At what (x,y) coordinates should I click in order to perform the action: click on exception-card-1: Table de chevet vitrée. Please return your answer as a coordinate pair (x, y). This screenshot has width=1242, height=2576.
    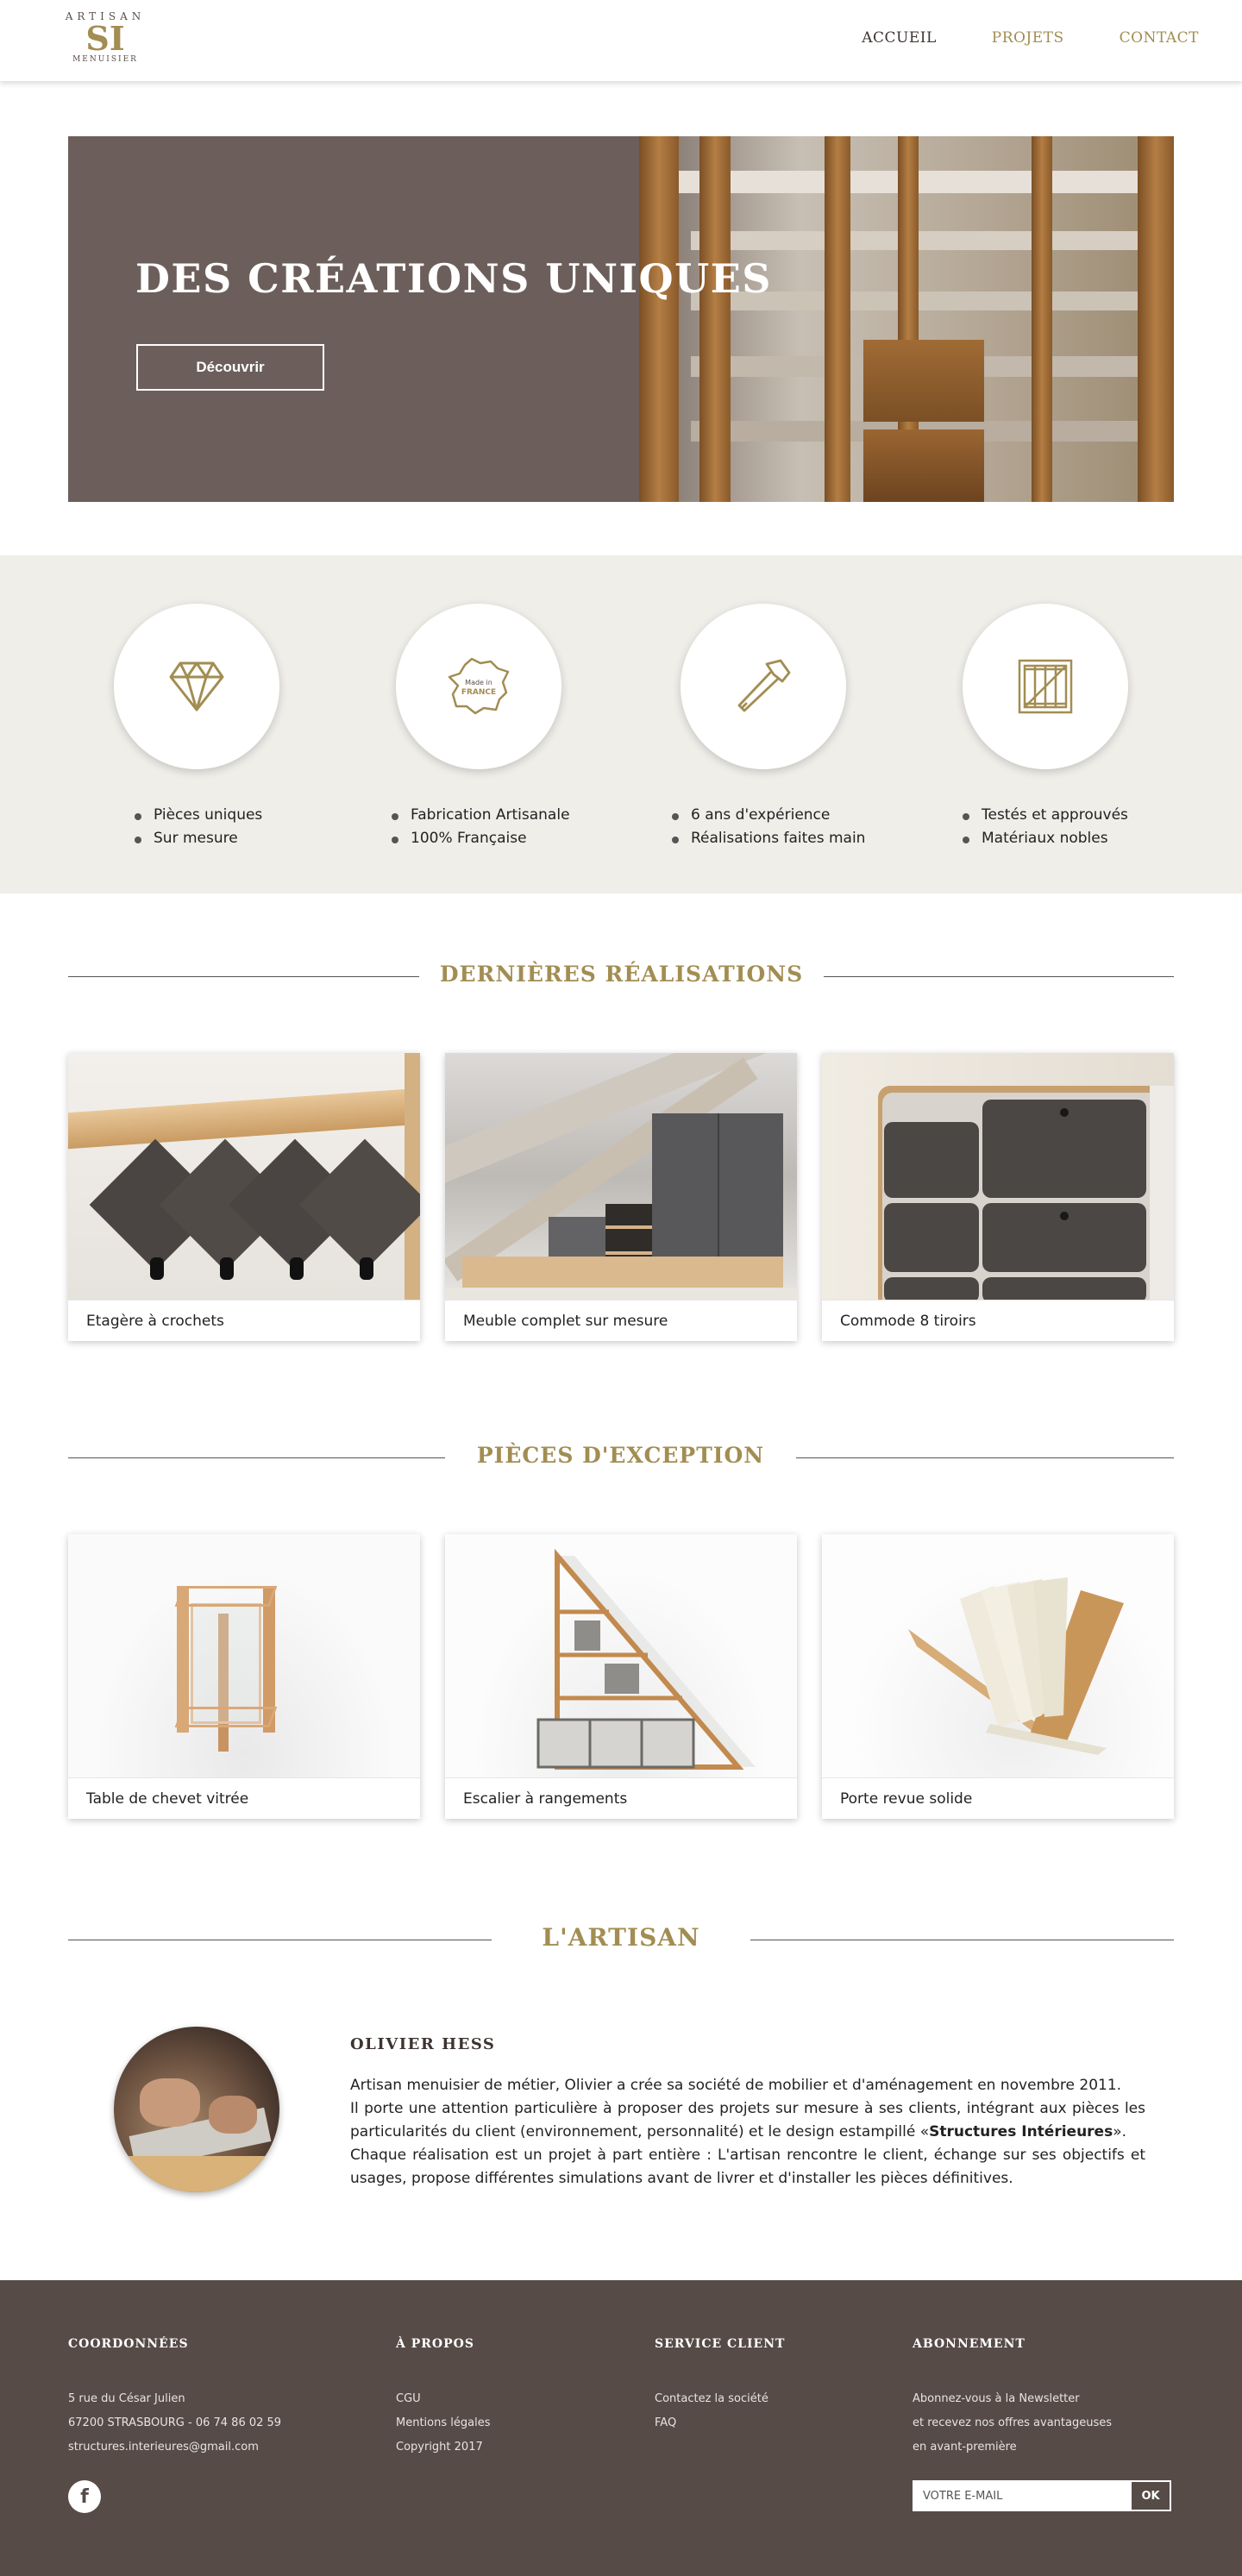
    Looking at the image, I should click on (244, 1676).